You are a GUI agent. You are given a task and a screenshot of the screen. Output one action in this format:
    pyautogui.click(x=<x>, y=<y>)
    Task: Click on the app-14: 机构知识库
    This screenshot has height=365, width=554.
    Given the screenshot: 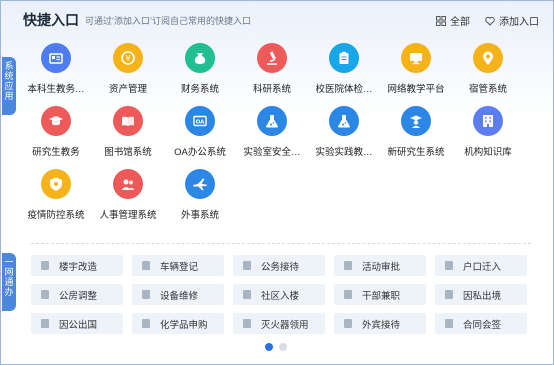 What is the action you would take?
    pyautogui.click(x=488, y=132)
    